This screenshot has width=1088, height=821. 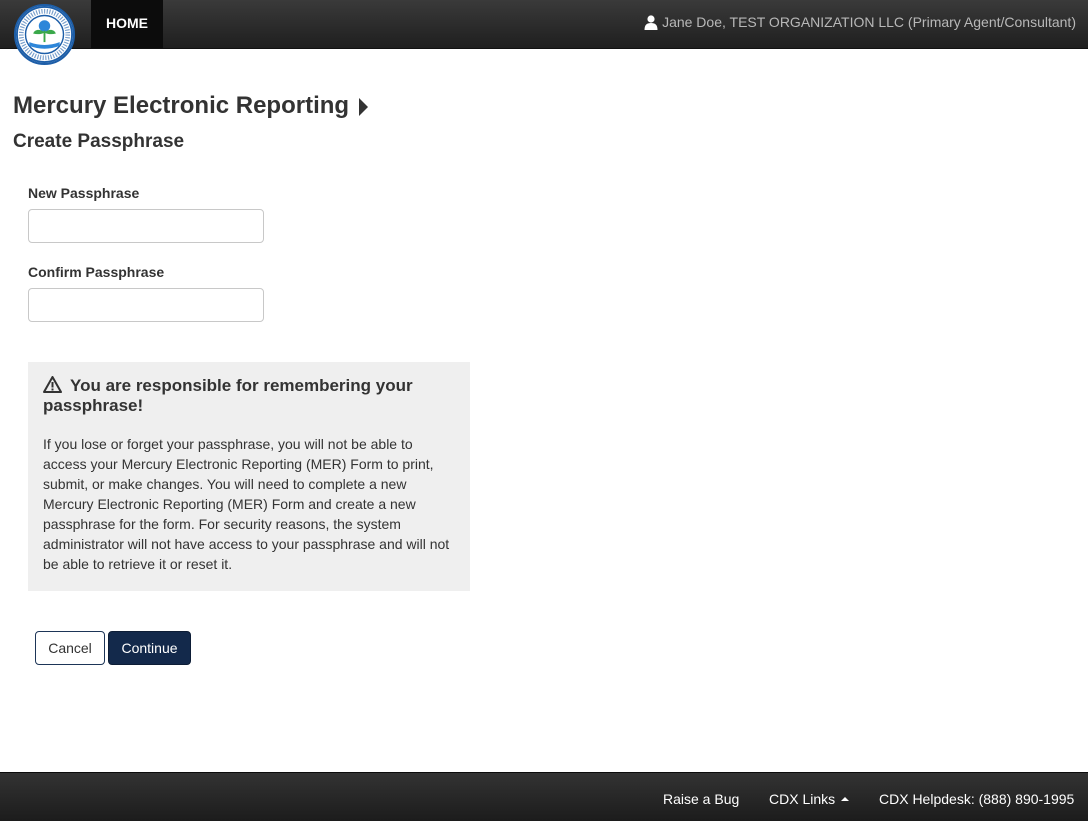 I want to click on caret-up-icon, so click(x=845, y=799).